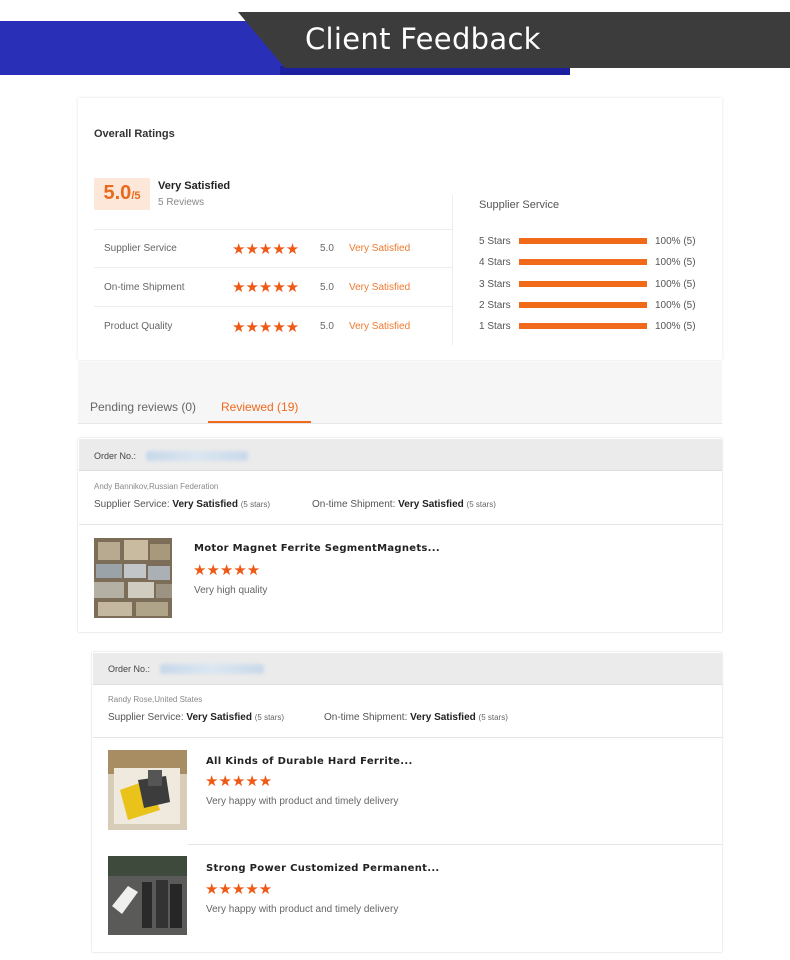 The width and height of the screenshot is (790, 960). I want to click on overall-review-count: 5 Reviews, so click(181, 202).